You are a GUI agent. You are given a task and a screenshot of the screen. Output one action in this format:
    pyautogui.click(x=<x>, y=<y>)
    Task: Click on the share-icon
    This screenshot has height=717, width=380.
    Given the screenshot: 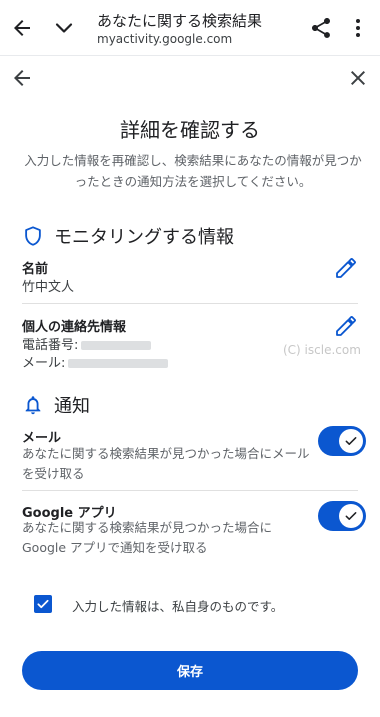 What is the action you would take?
    pyautogui.click(x=321, y=28)
    